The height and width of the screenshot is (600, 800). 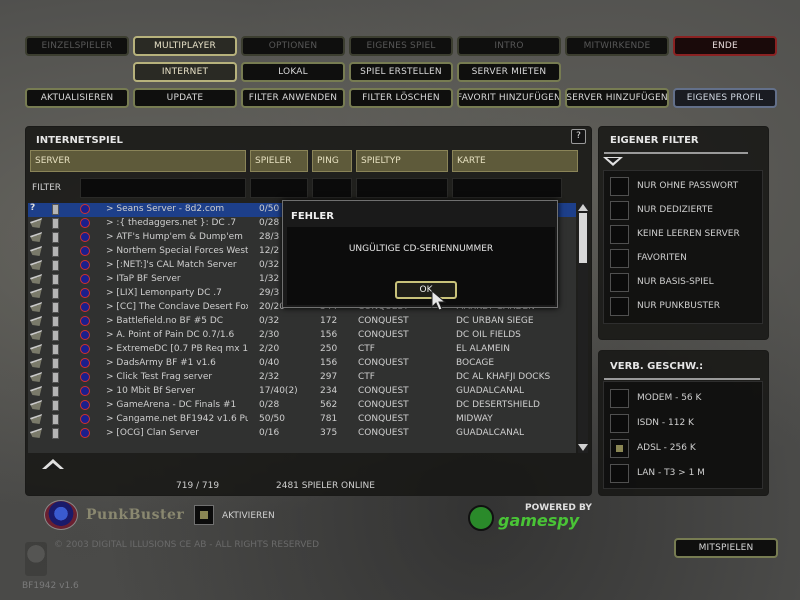 I want to click on own-filter-option: NUR PUNKBUSTER, so click(x=665, y=306).